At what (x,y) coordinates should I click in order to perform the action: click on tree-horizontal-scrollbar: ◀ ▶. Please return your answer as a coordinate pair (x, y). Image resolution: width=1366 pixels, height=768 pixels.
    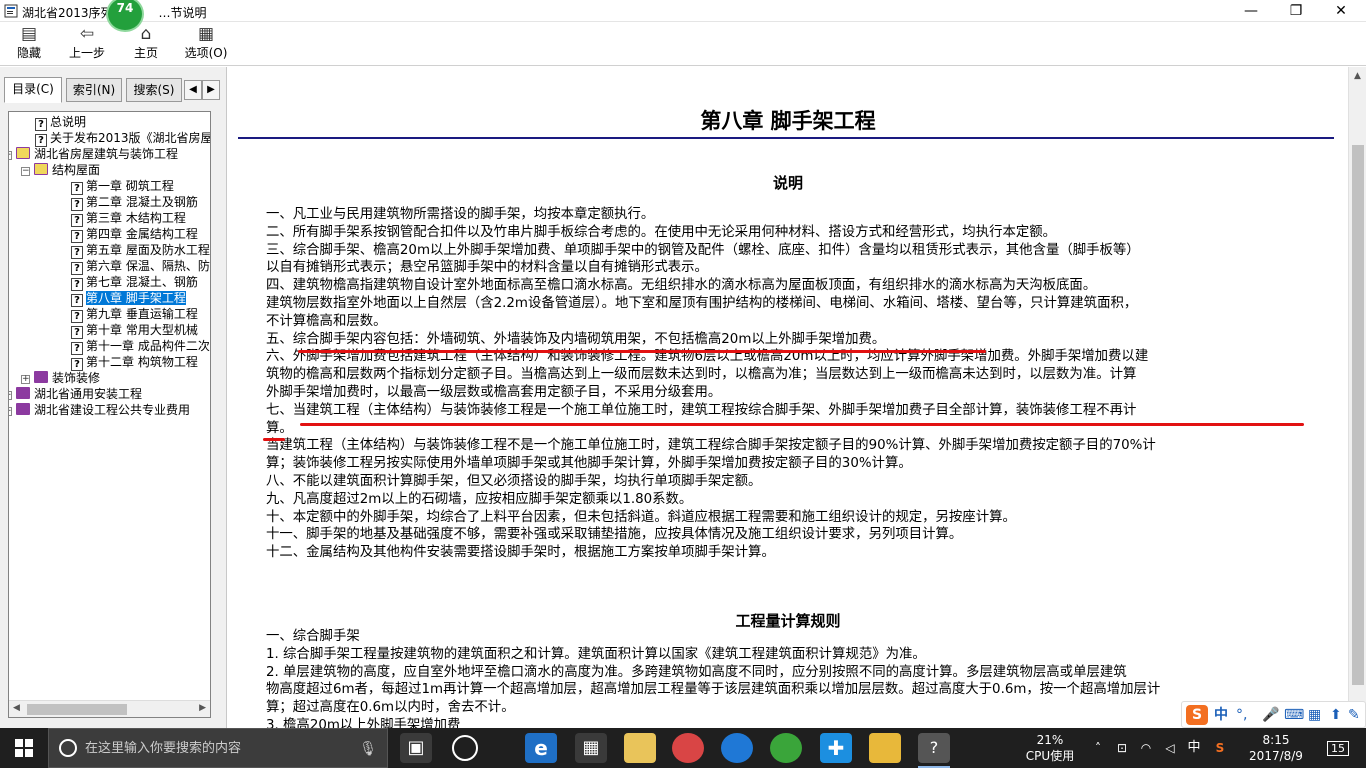
    Looking at the image, I should click on (109, 708).